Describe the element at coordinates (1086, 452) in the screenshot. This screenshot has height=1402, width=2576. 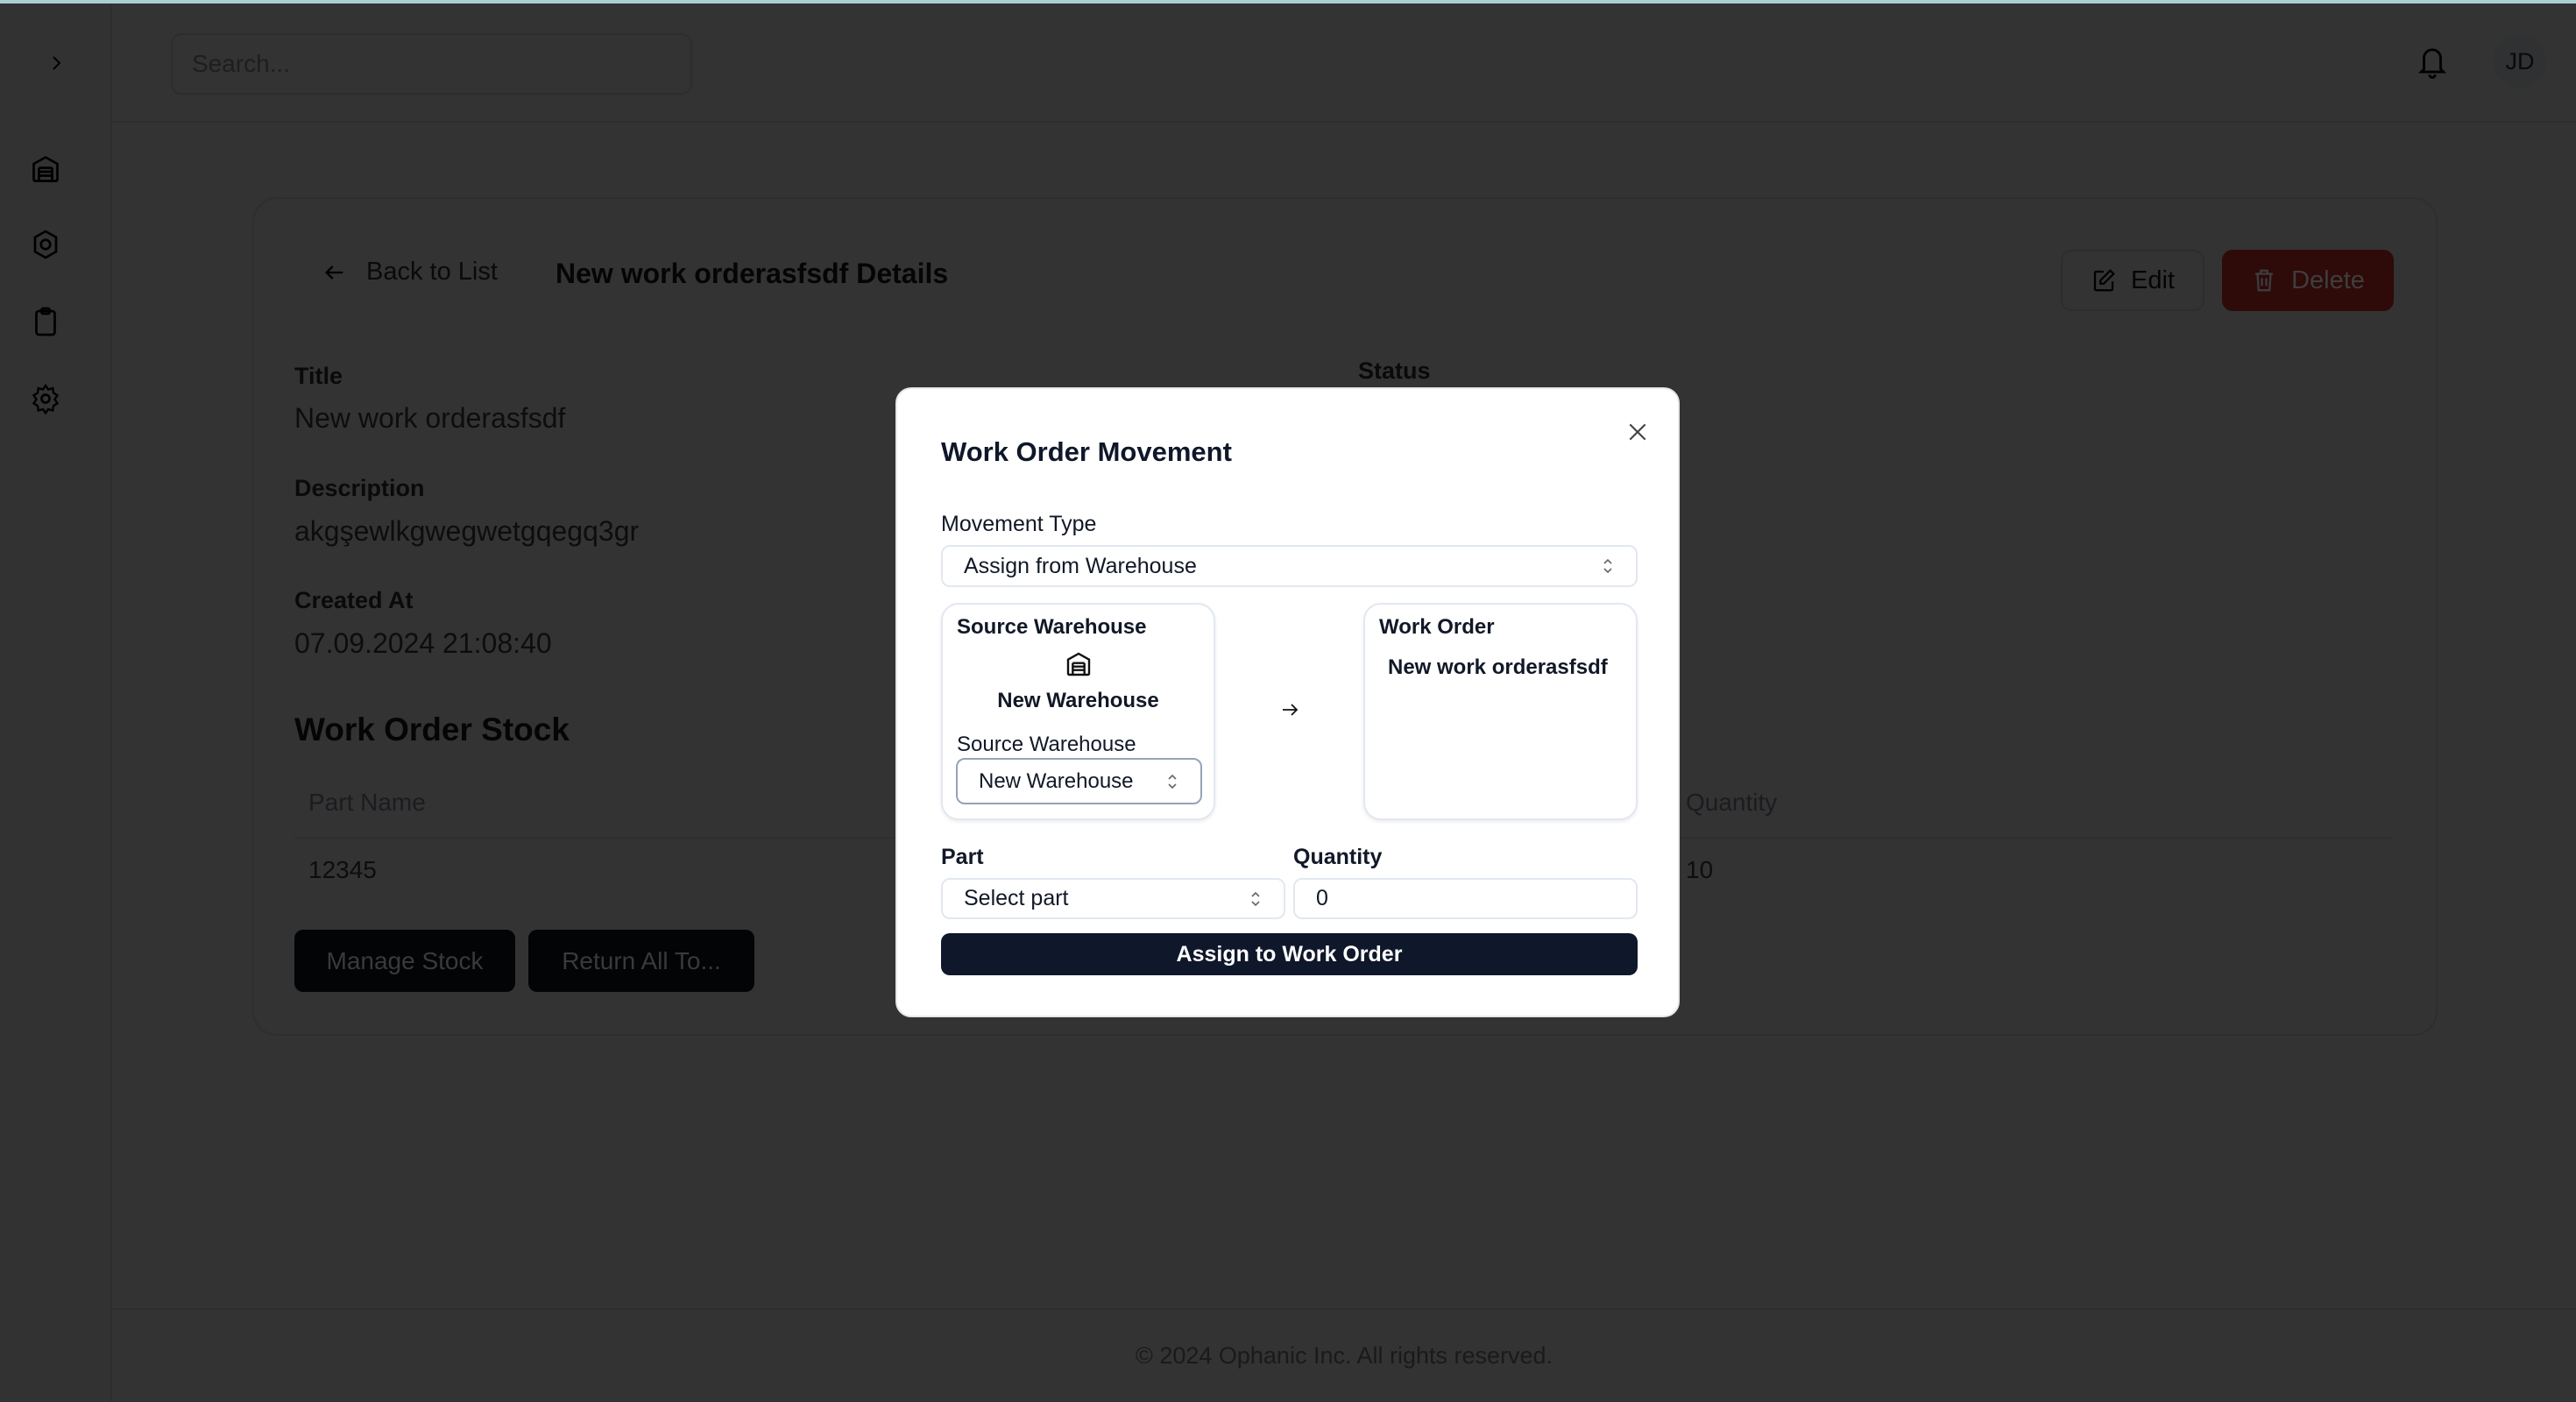
I see `modal-title: Work Order Movement` at that location.